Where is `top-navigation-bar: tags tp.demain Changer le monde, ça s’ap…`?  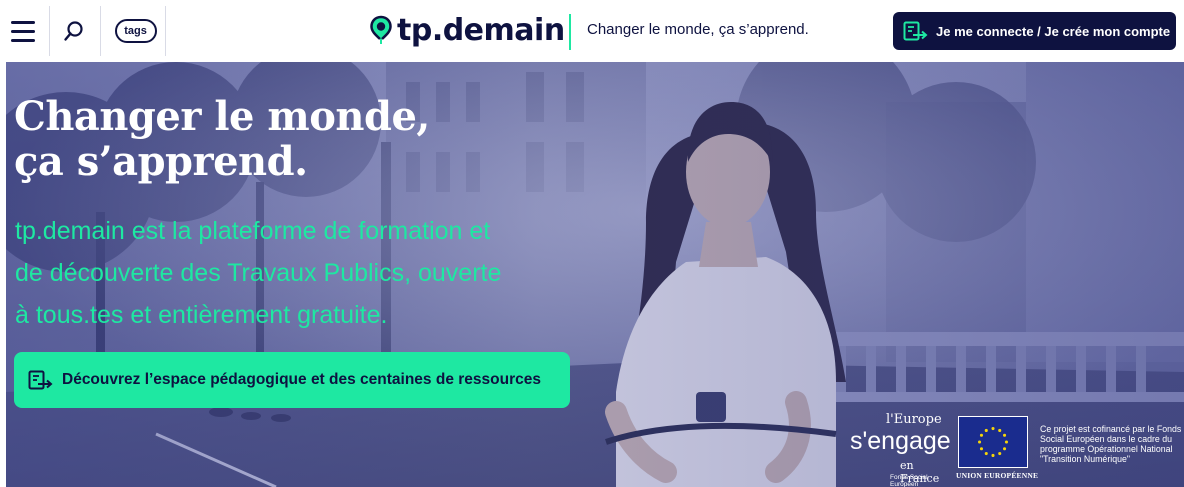 top-navigation-bar: tags tp.demain Changer le monde, ça s’ap… is located at coordinates (592, 31).